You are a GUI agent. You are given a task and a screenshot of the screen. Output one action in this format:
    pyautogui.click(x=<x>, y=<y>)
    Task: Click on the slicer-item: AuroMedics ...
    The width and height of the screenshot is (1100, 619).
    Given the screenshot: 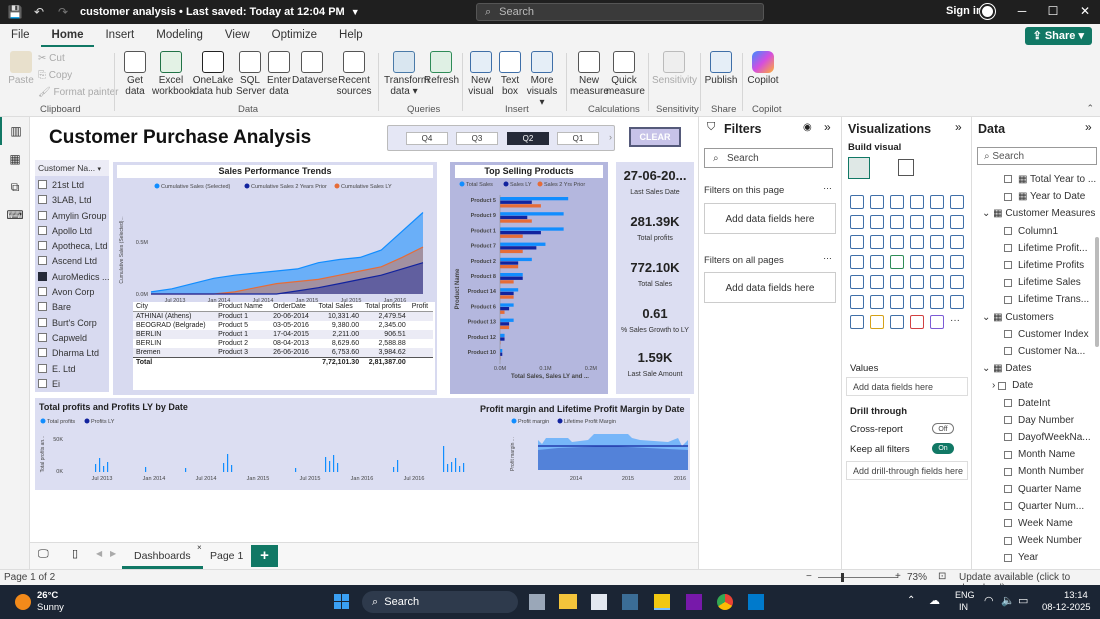 What is the action you would take?
    pyautogui.click(x=73, y=277)
    